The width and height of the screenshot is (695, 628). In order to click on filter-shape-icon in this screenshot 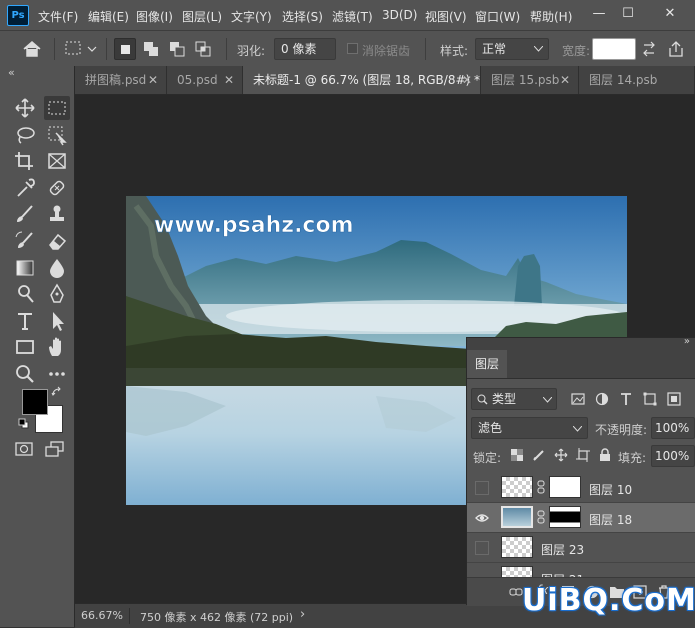, I will do `click(650, 399)`.